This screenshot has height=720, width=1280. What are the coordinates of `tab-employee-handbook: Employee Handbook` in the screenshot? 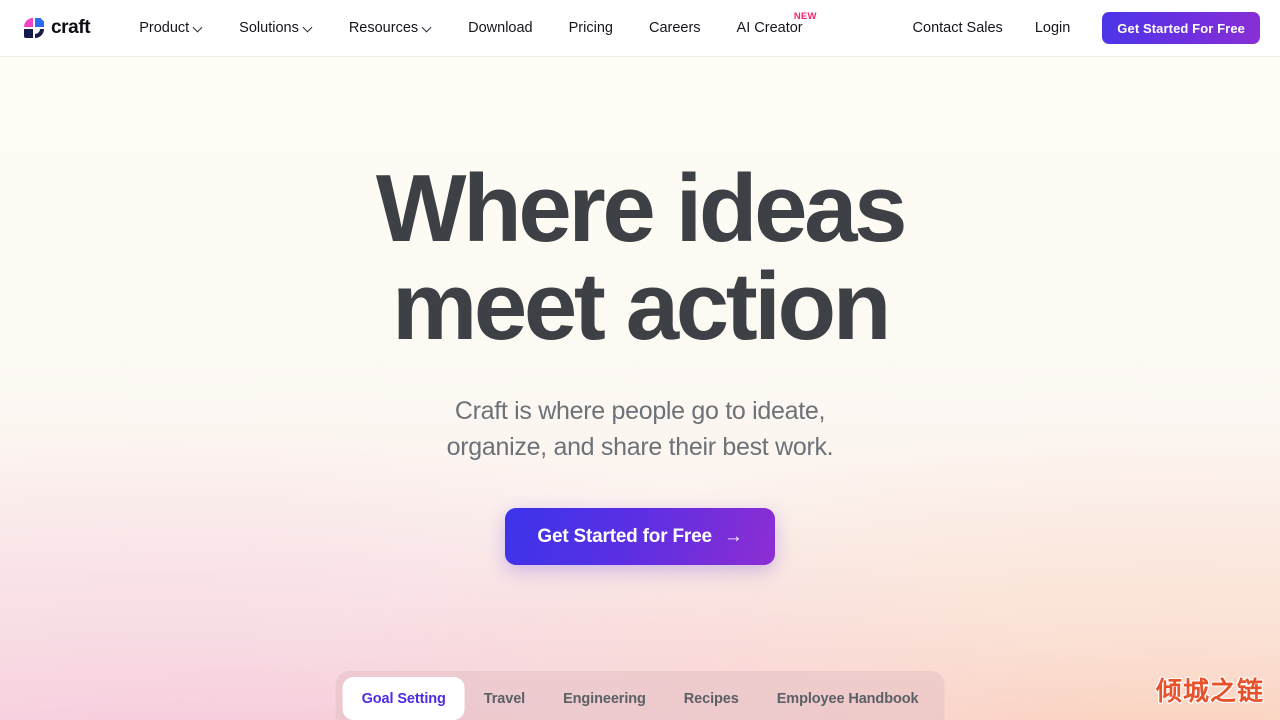 It's located at (848, 698).